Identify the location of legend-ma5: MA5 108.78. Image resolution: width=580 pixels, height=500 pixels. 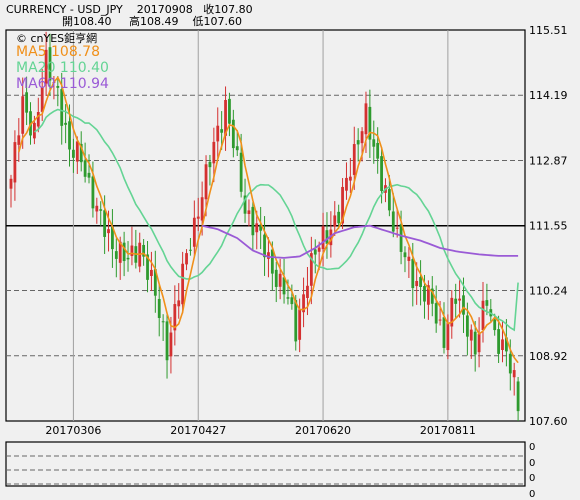
(58, 52).